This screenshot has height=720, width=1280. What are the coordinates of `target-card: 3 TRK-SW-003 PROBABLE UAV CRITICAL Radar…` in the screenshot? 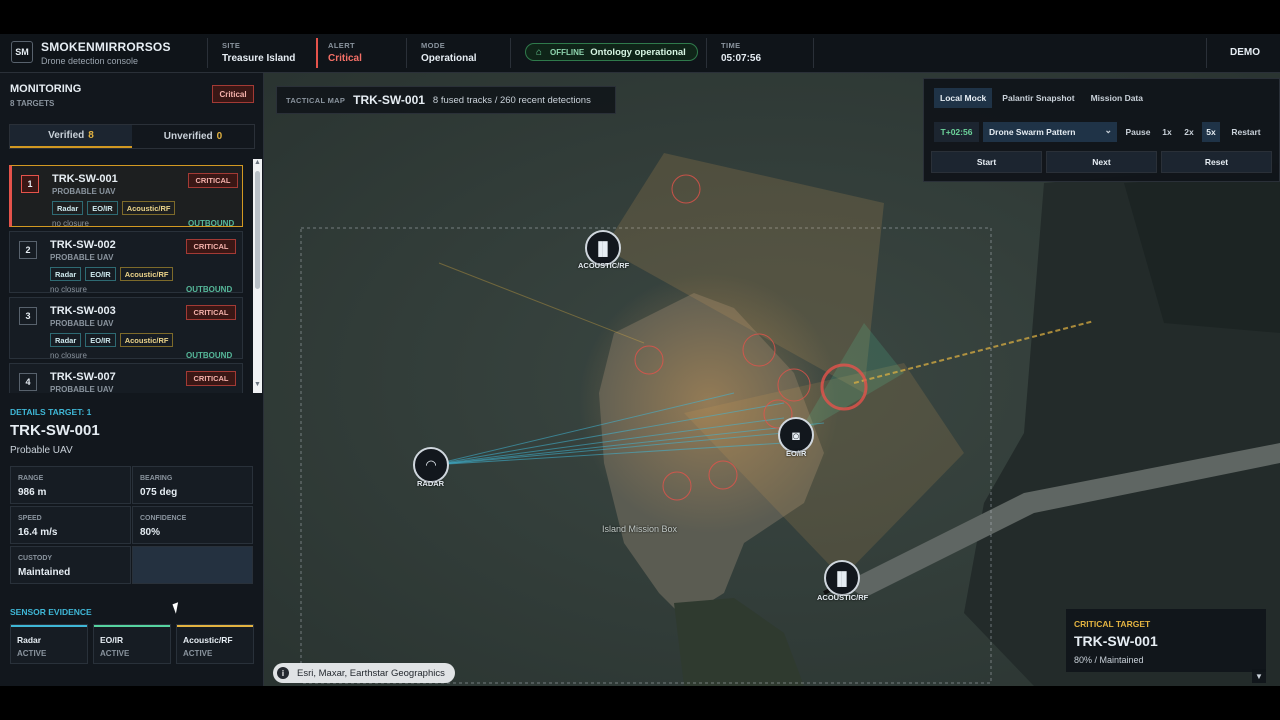 It's located at (126, 328).